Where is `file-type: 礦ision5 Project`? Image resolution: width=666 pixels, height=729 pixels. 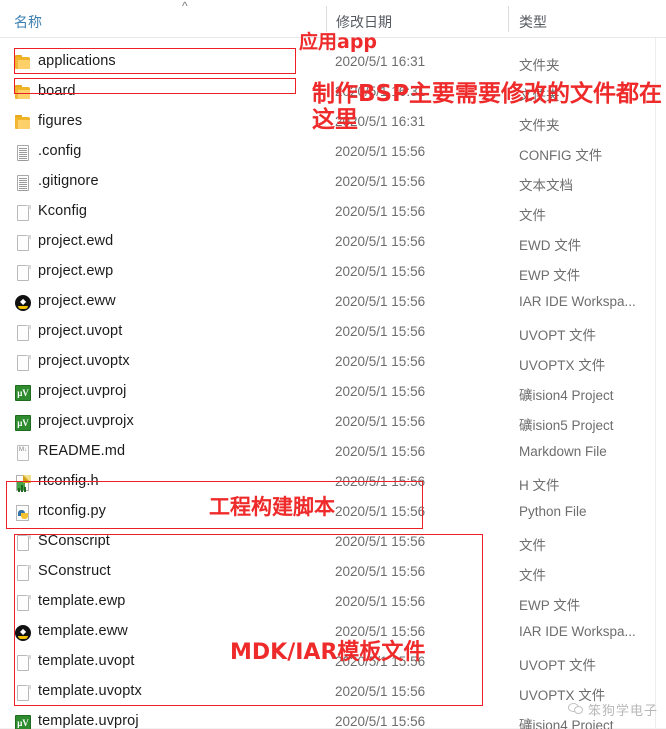 file-type: 礦ision5 Project is located at coordinates (566, 425).